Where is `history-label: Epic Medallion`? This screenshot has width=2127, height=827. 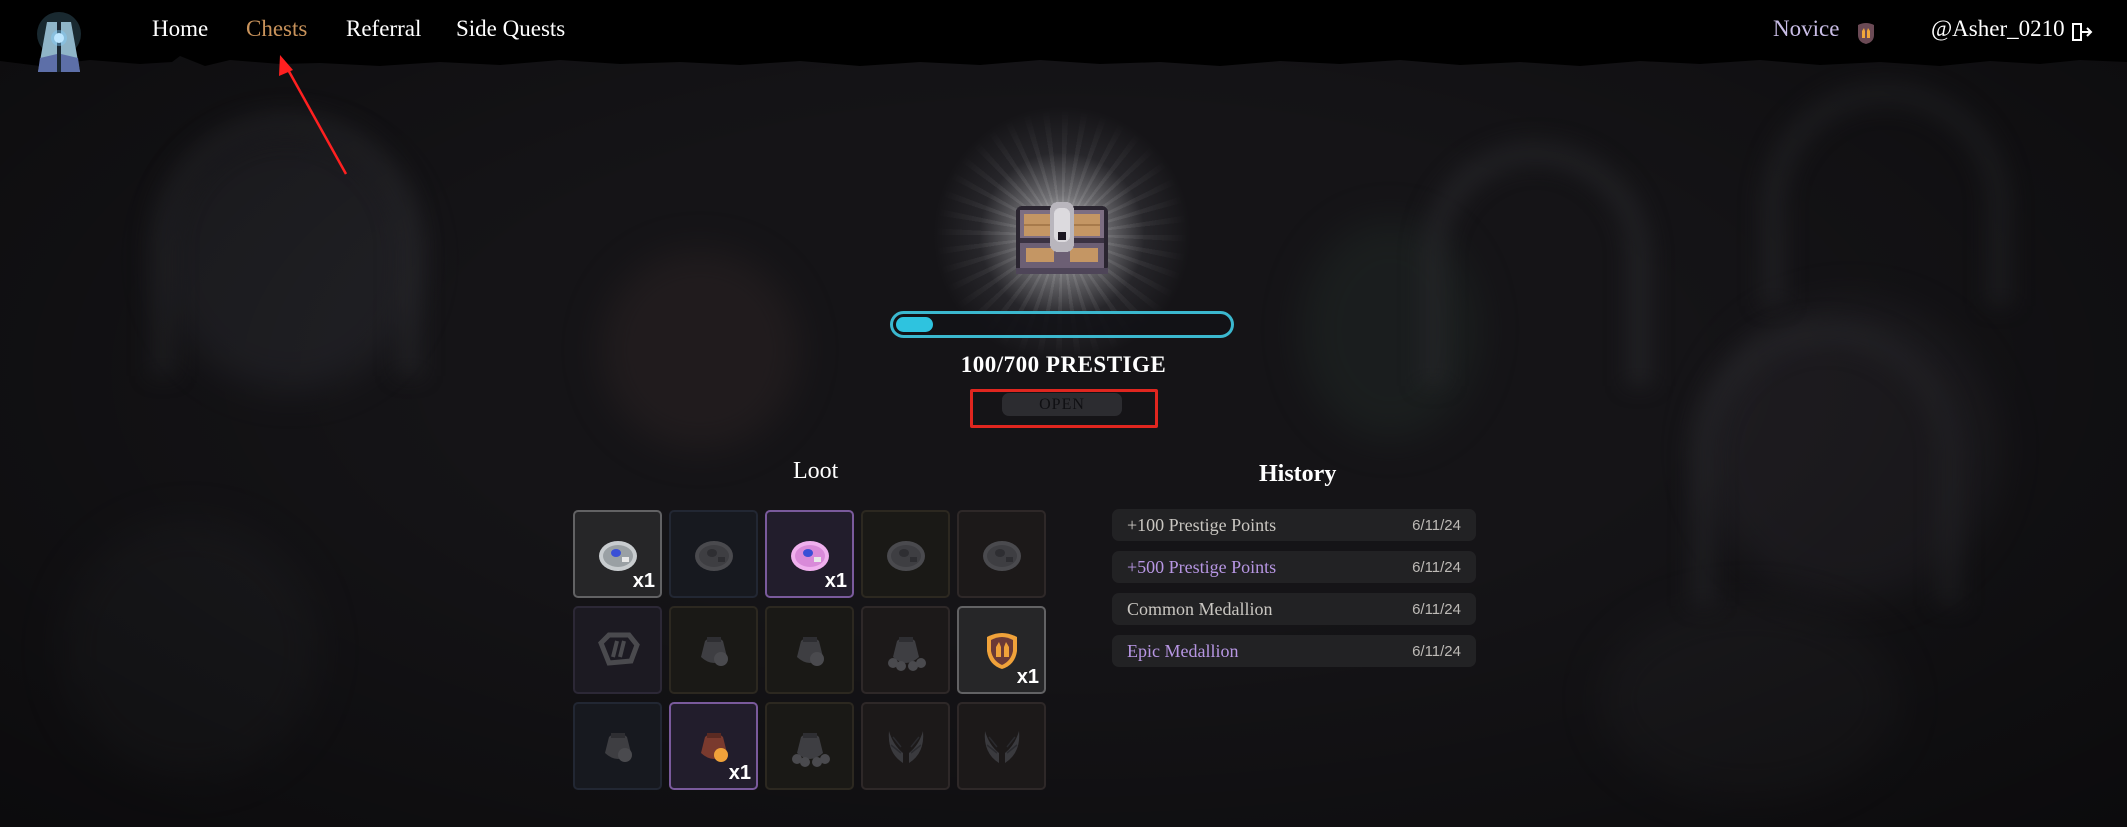
history-label: Epic Medallion is located at coordinates (1183, 651).